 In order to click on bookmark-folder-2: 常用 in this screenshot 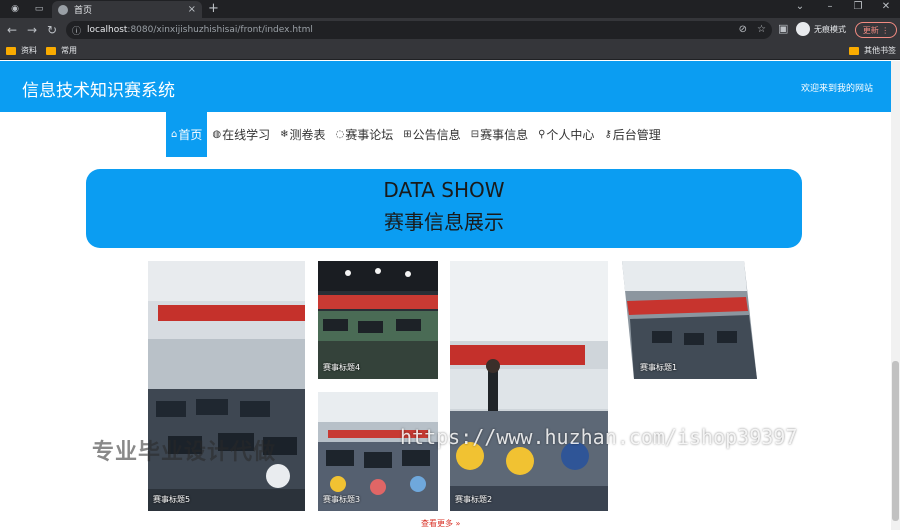, I will do `click(61, 50)`.